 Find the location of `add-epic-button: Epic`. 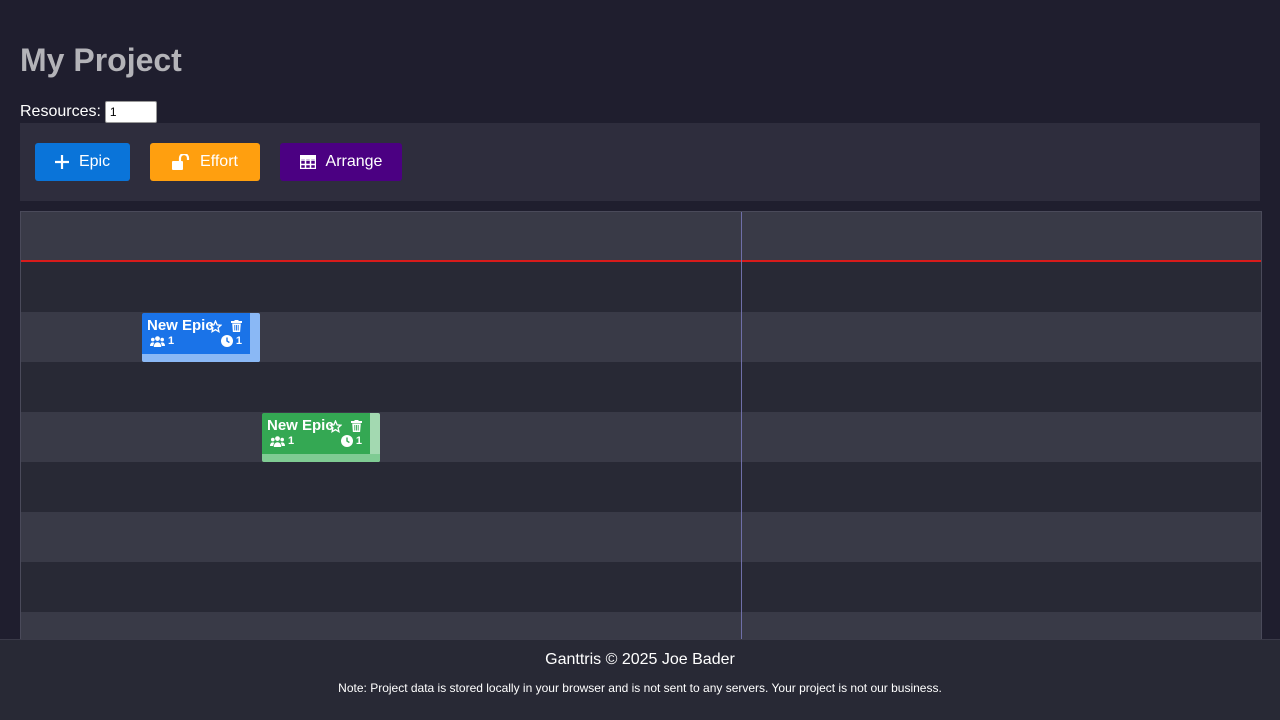

add-epic-button: Epic is located at coordinates (82, 162).